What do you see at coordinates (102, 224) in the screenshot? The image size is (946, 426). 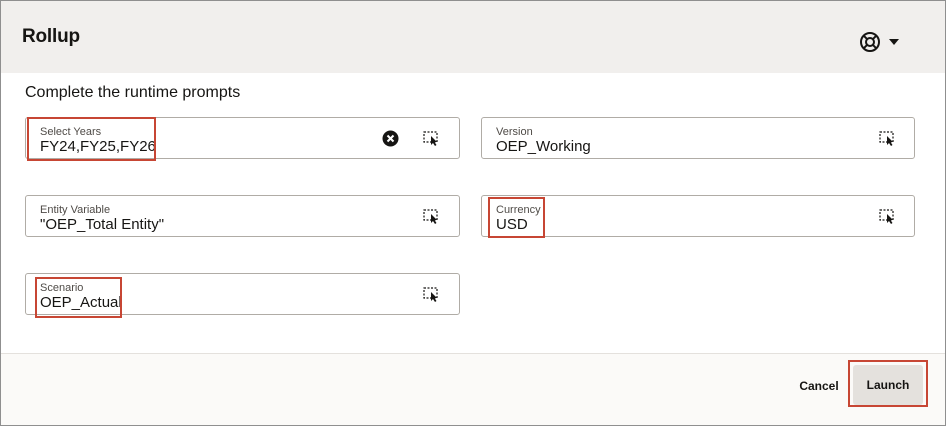 I see `entity-variable-value: "OEP_Total Entity"` at bounding box center [102, 224].